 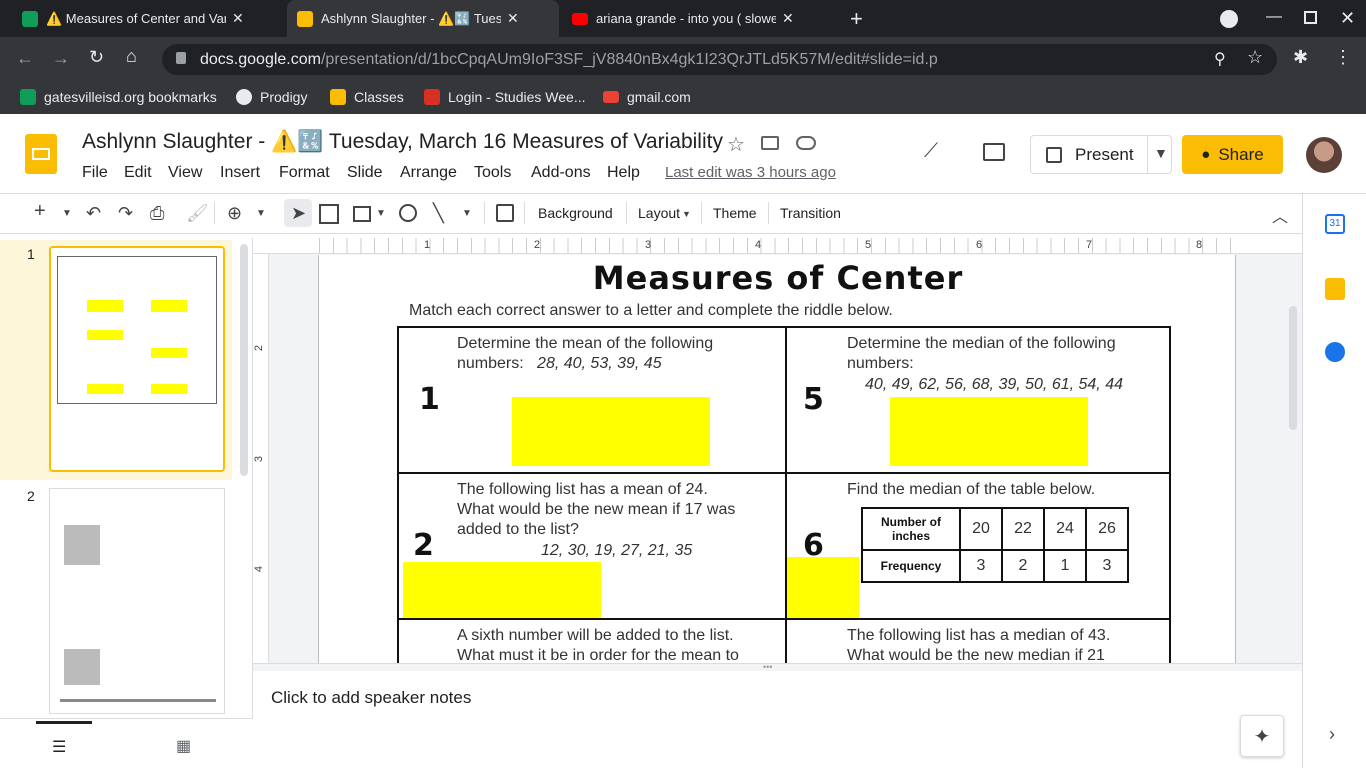 I want to click on avatar, so click(x=1324, y=155).